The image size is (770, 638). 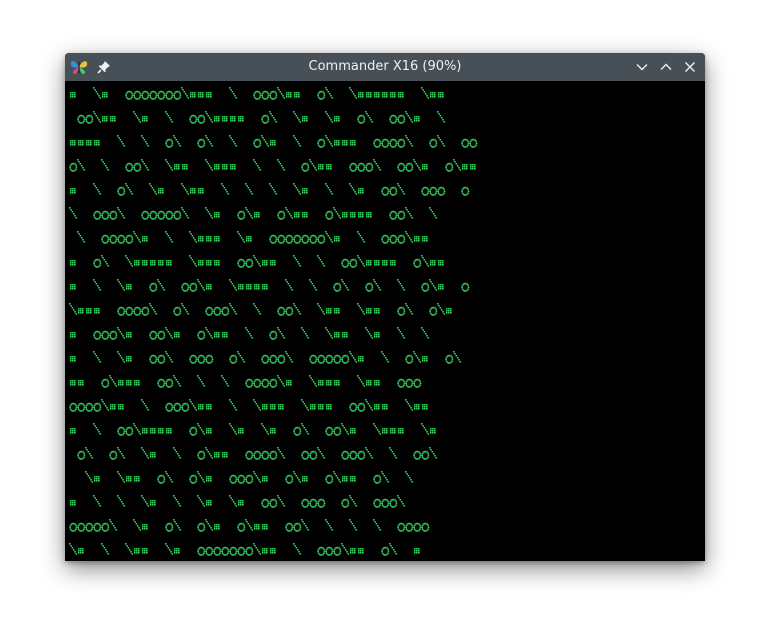 I want to click on maximize-button, so click(x=666, y=67).